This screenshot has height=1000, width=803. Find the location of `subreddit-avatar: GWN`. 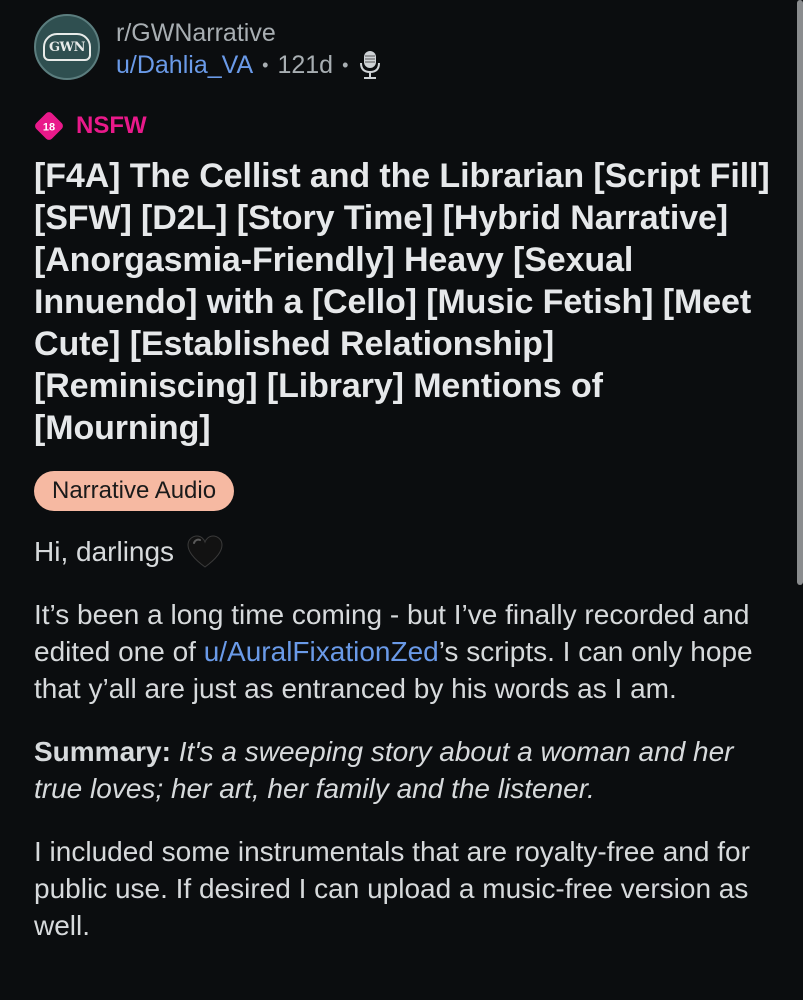

subreddit-avatar: GWN is located at coordinates (67, 47).